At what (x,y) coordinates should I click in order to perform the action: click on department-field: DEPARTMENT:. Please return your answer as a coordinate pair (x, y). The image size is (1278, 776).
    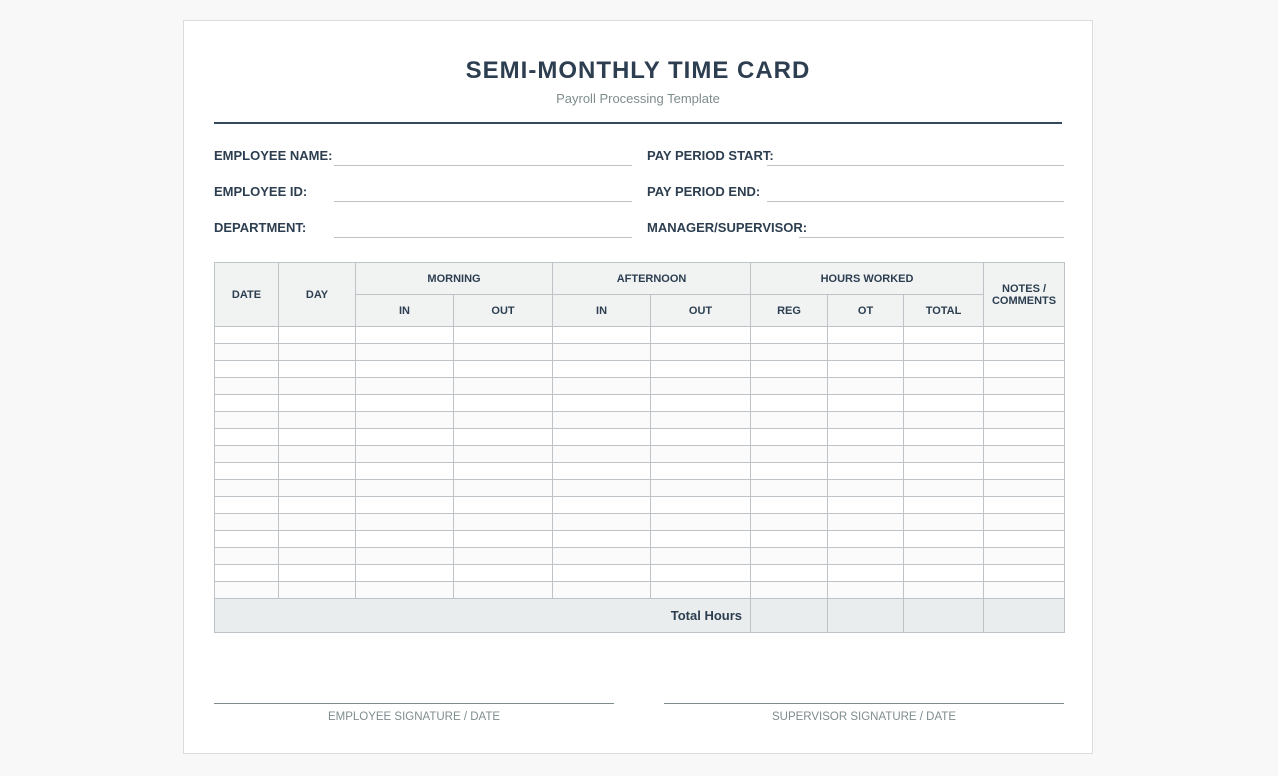
    Looking at the image, I should click on (423, 228).